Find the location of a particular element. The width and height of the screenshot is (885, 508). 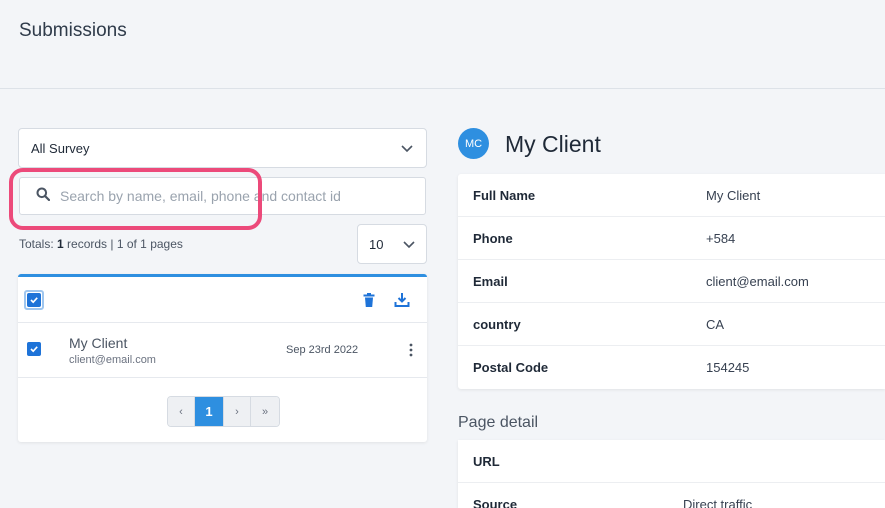

survey-select: All Survey is located at coordinates (222, 148).